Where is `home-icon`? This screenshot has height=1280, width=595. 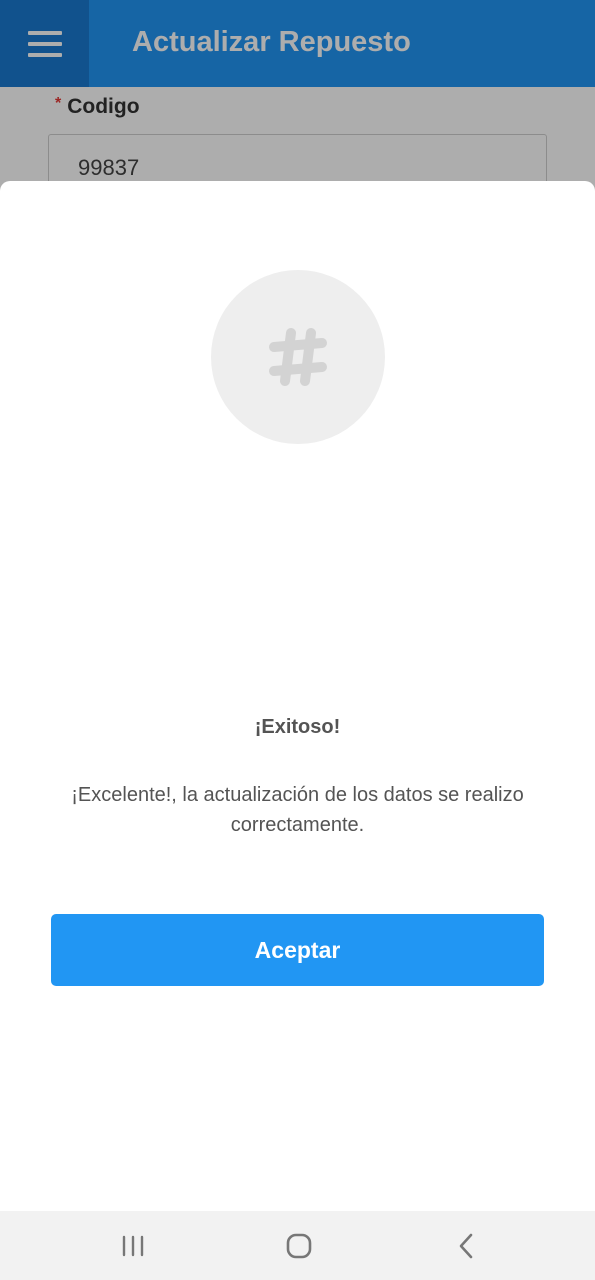 home-icon is located at coordinates (299, 1245).